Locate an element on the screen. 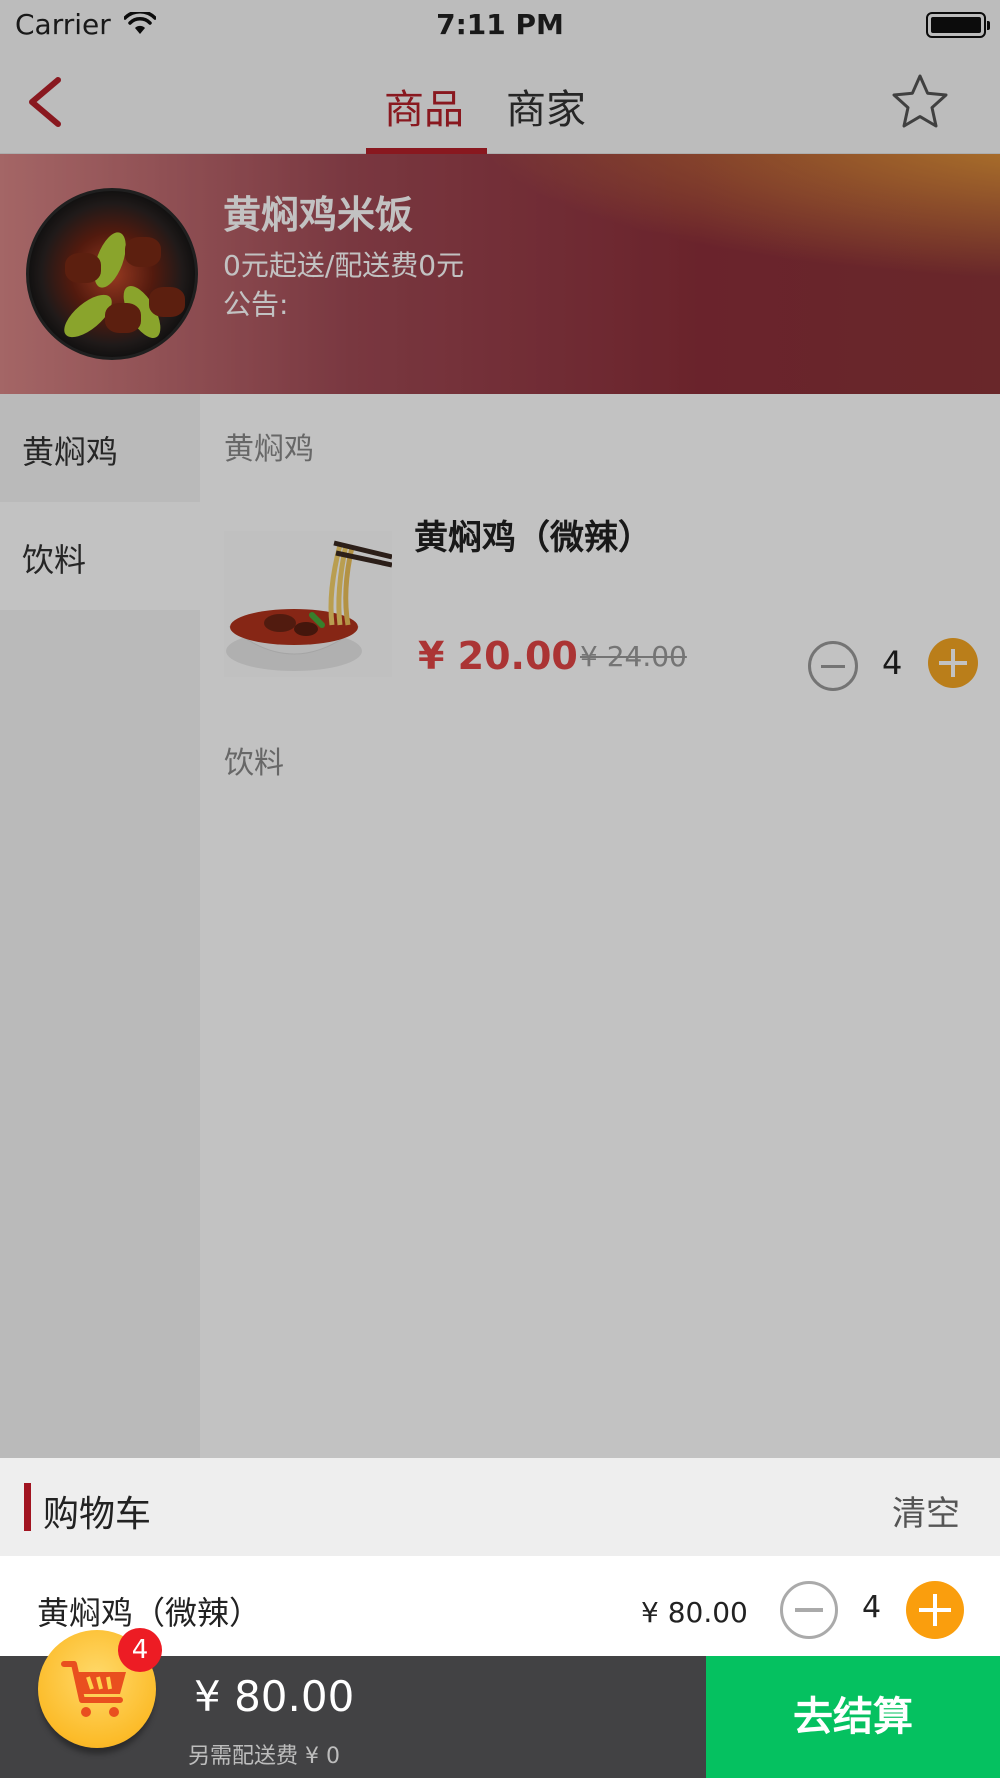 The image size is (1000, 1778). cart-plus-button is located at coordinates (935, 1610).